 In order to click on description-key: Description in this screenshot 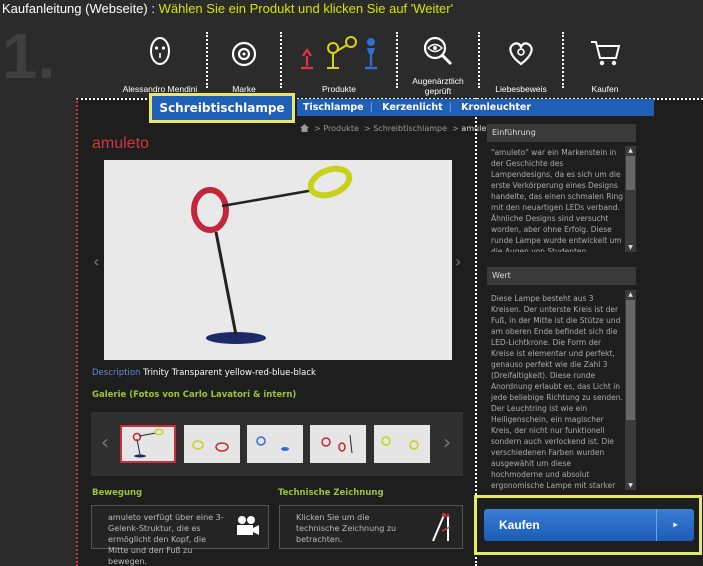, I will do `click(116, 373)`.